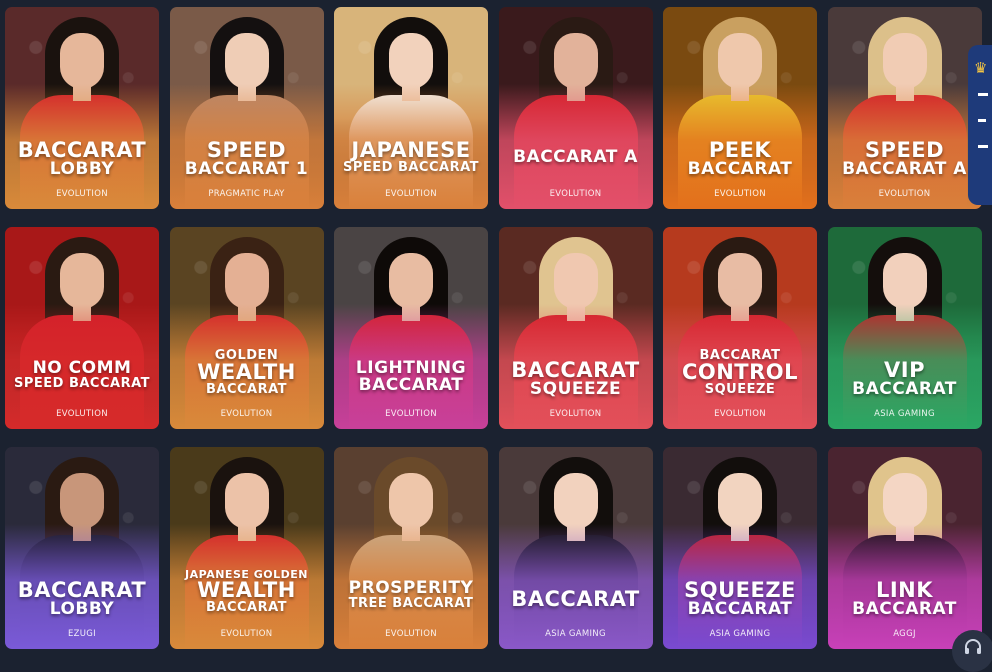 This screenshot has height=672, width=992. What do you see at coordinates (904, 370) in the screenshot?
I see `game-title-line: VIP` at bounding box center [904, 370].